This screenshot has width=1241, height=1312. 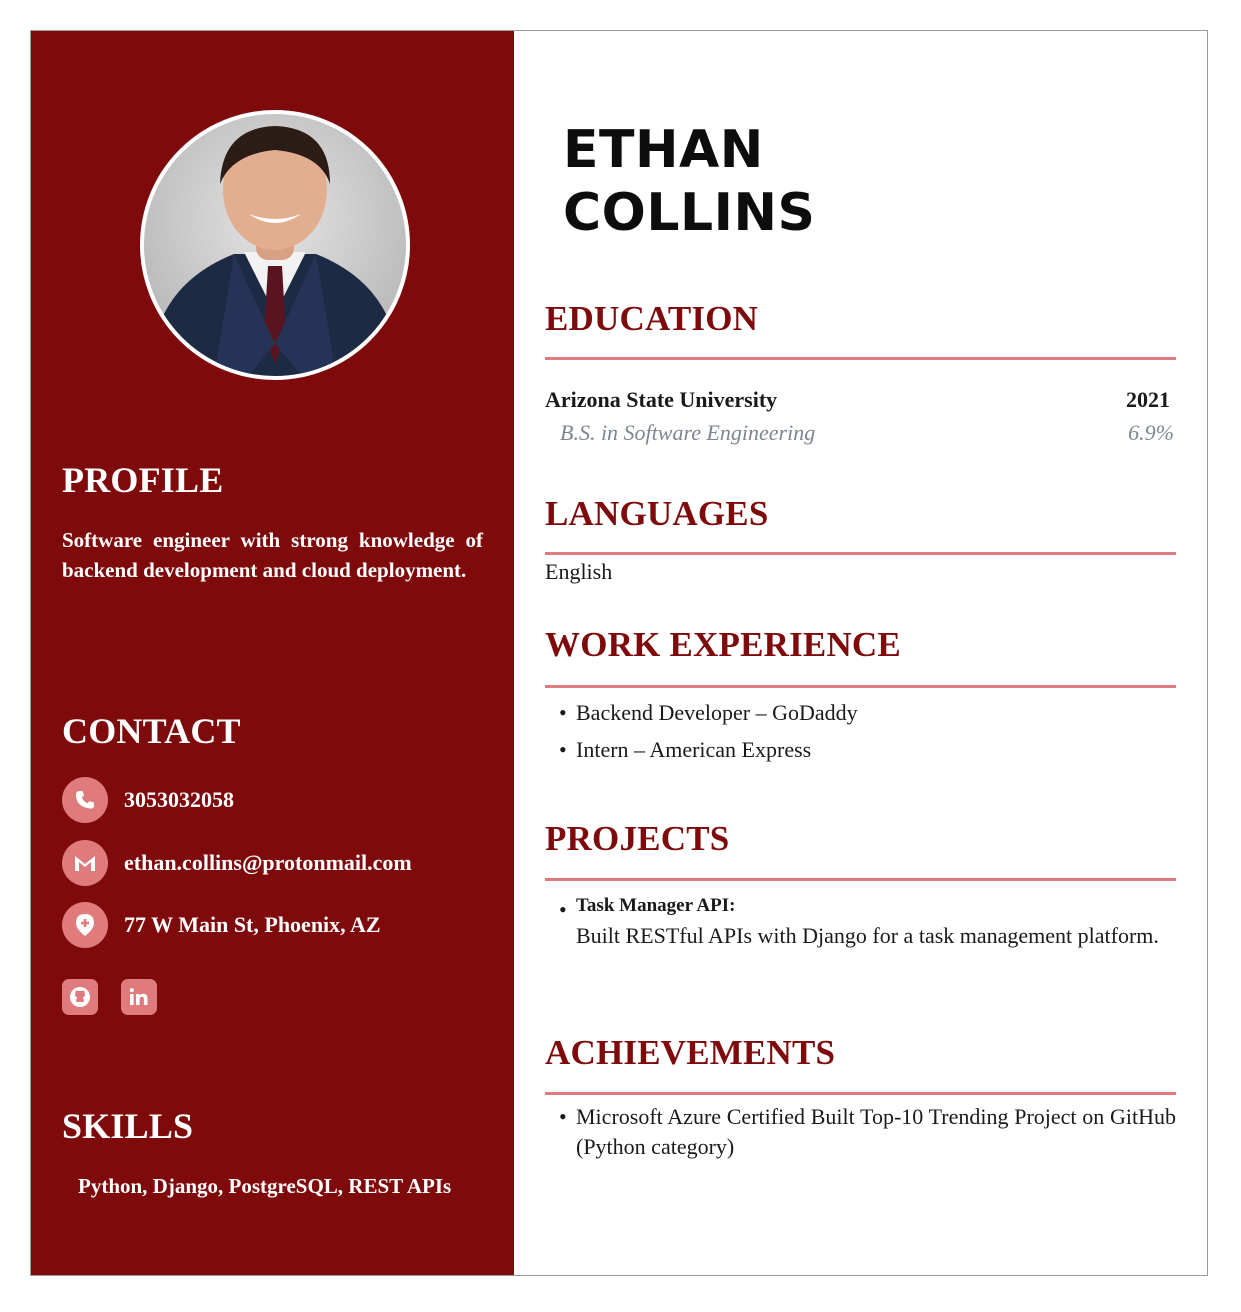 I want to click on gmail-icon, so click(x=85, y=863).